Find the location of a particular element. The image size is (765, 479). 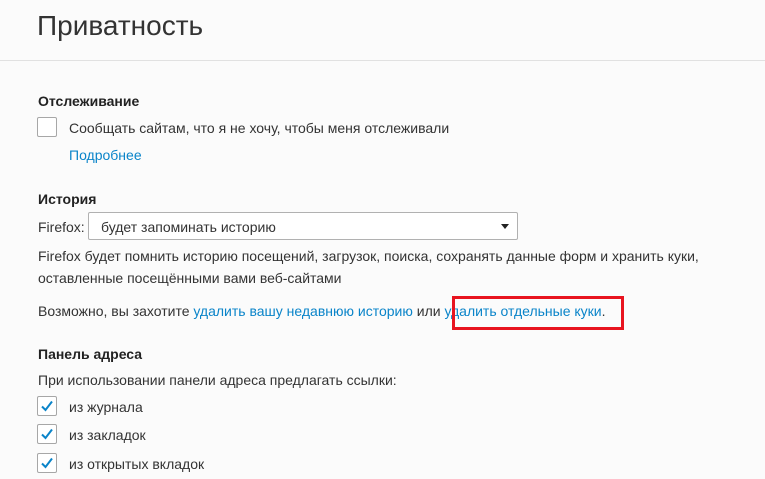

history-description-line2: оставленные посещёнными вами веб-сайтами is located at coordinates (190, 278).